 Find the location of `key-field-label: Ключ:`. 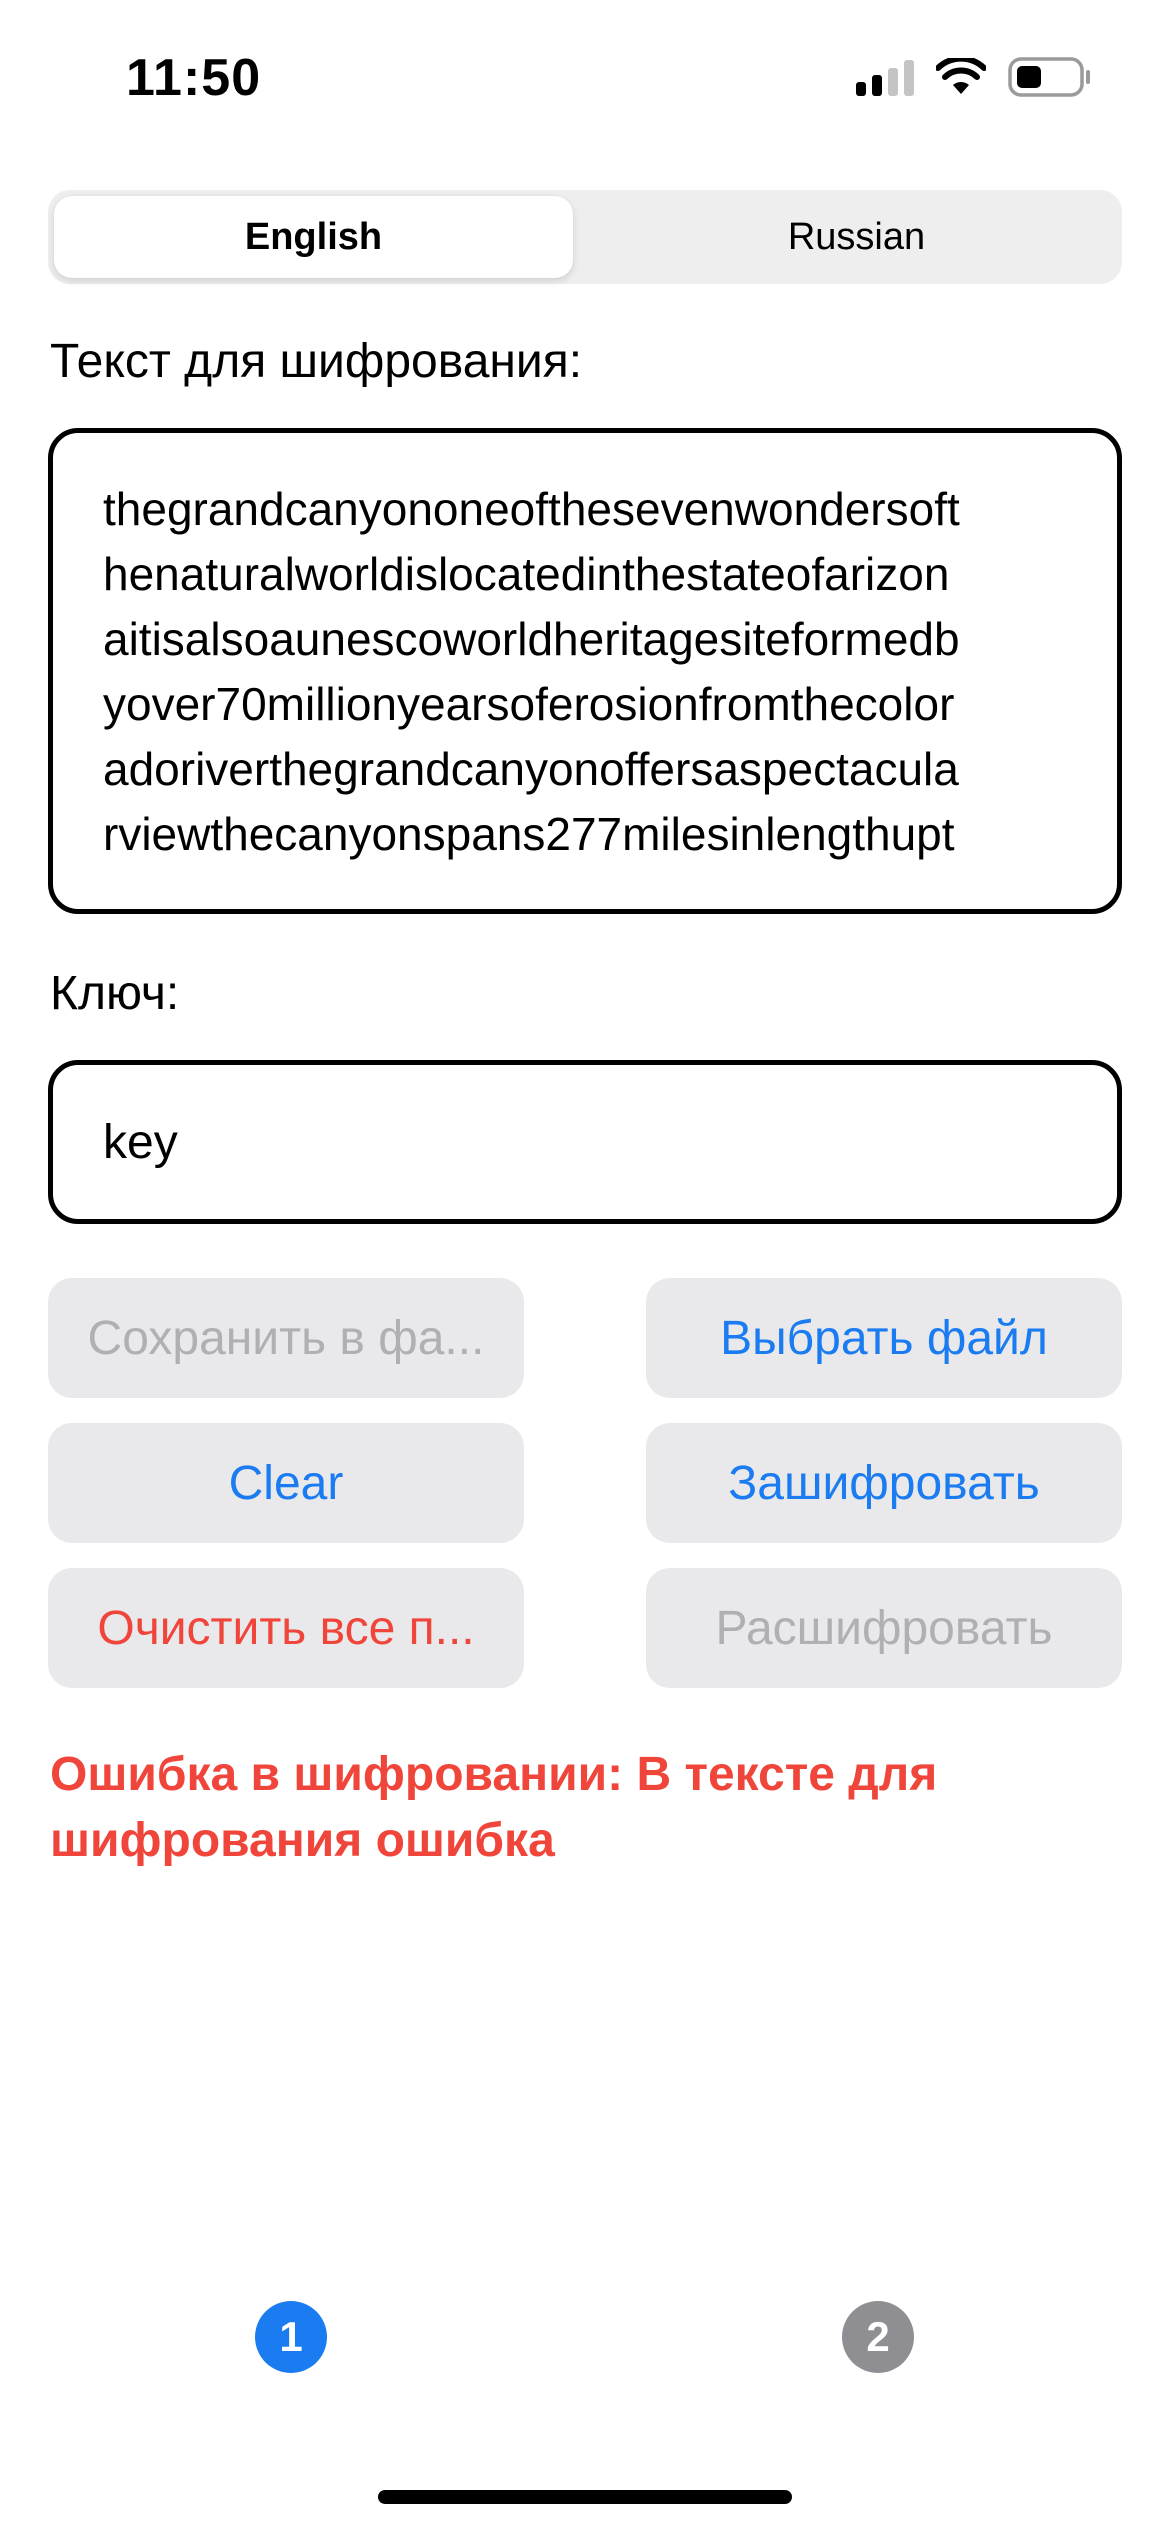

key-field-label: Ключ: is located at coordinates (115, 993).